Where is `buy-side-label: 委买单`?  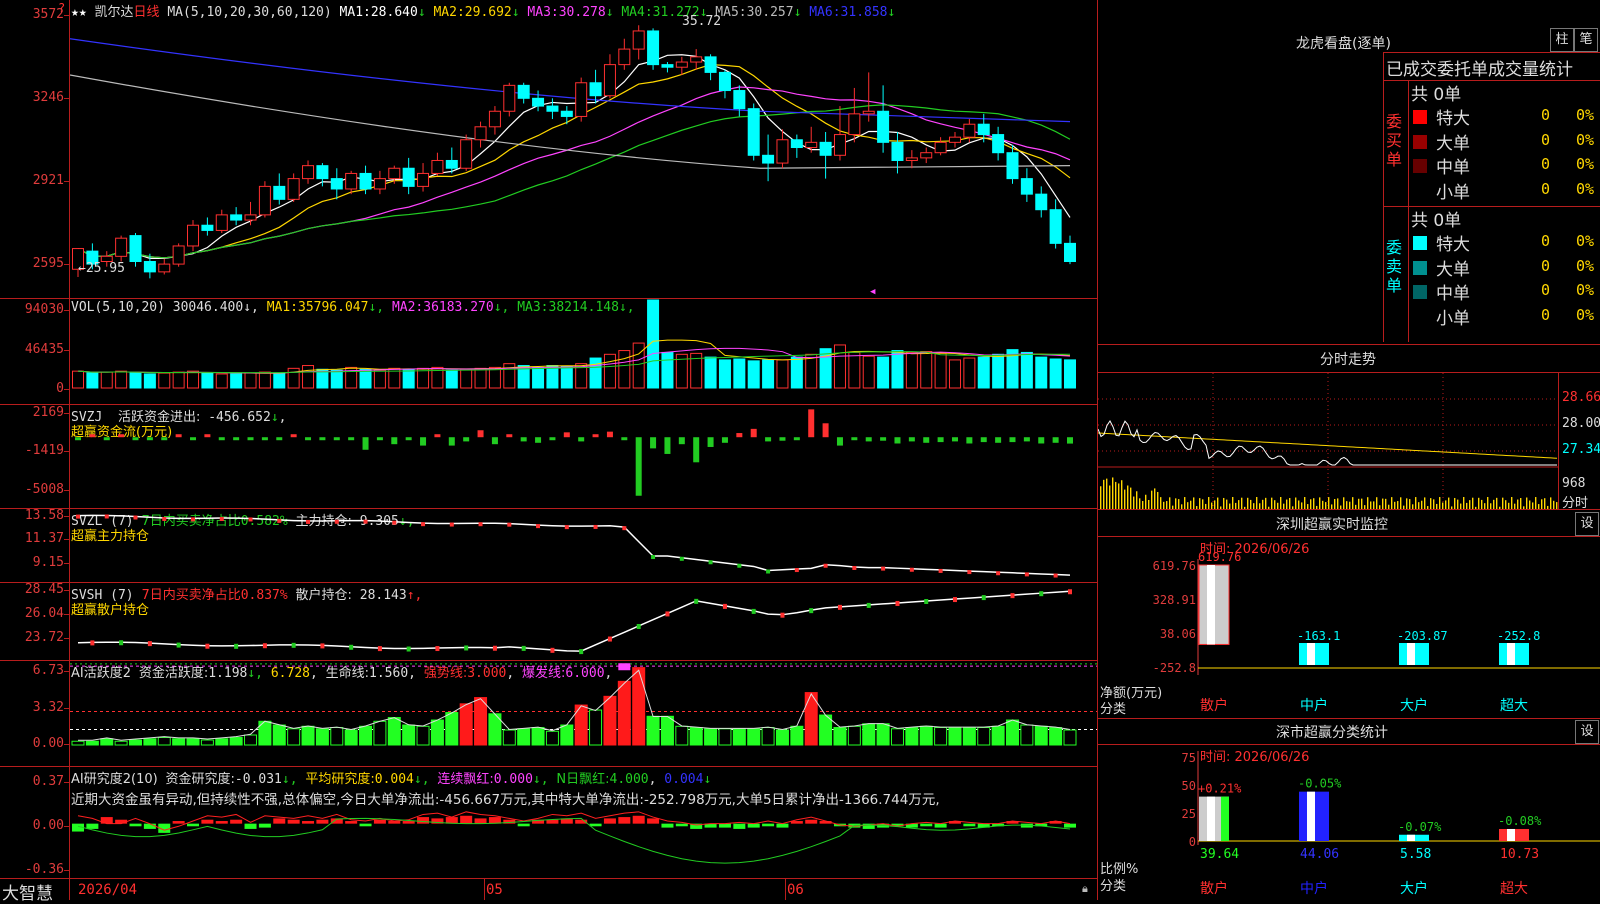 buy-side-label: 委买单 is located at coordinates (1394, 140).